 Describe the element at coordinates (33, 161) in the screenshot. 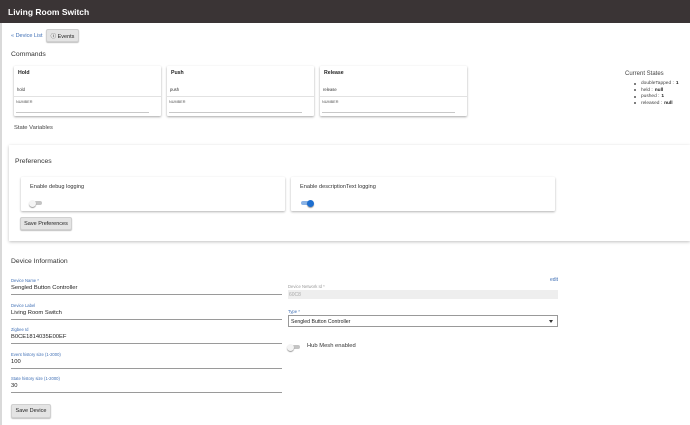

I see `preferences-title: Preferences` at that location.